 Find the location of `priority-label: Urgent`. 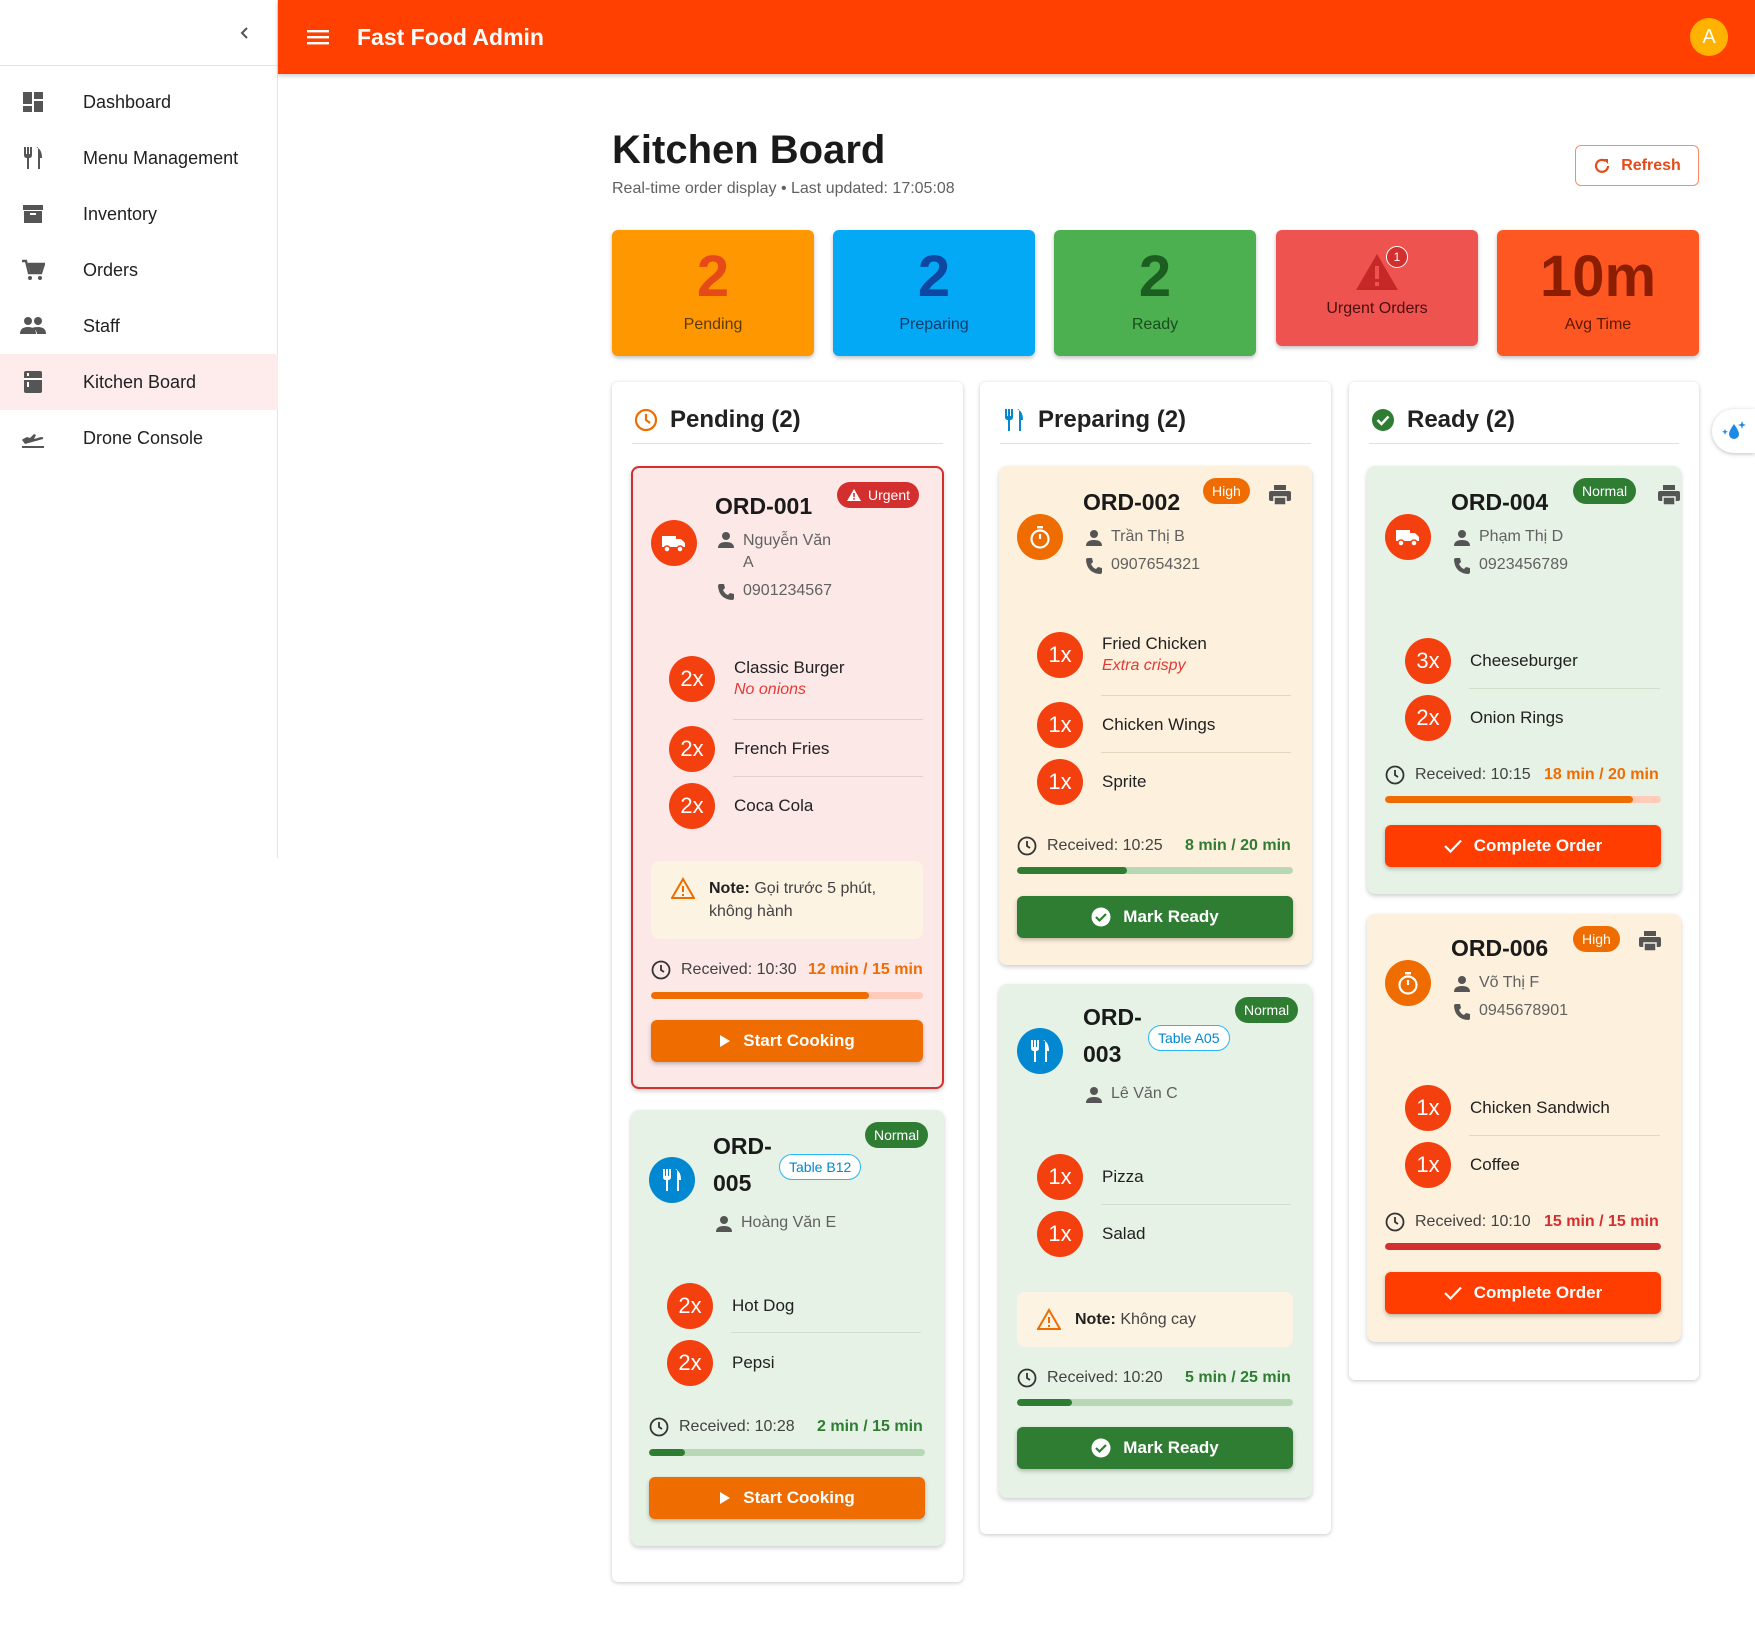

priority-label: Urgent is located at coordinates (889, 495).